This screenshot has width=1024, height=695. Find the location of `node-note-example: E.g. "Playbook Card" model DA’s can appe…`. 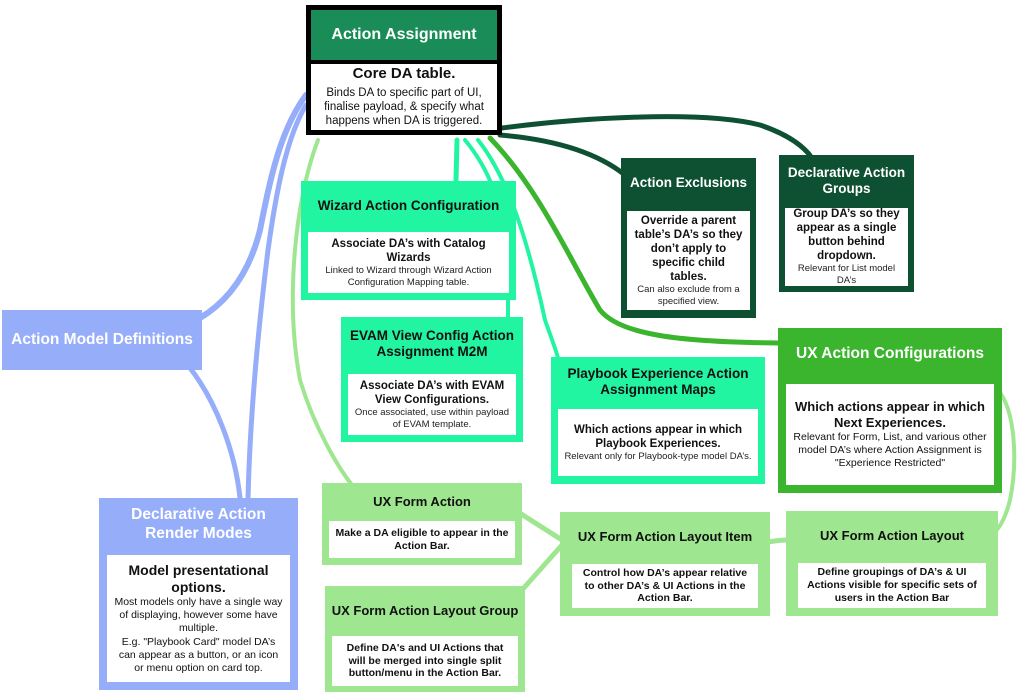

node-note-example: E.g. "Playbook Card" model DA’s can appe… is located at coordinates (198, 654).